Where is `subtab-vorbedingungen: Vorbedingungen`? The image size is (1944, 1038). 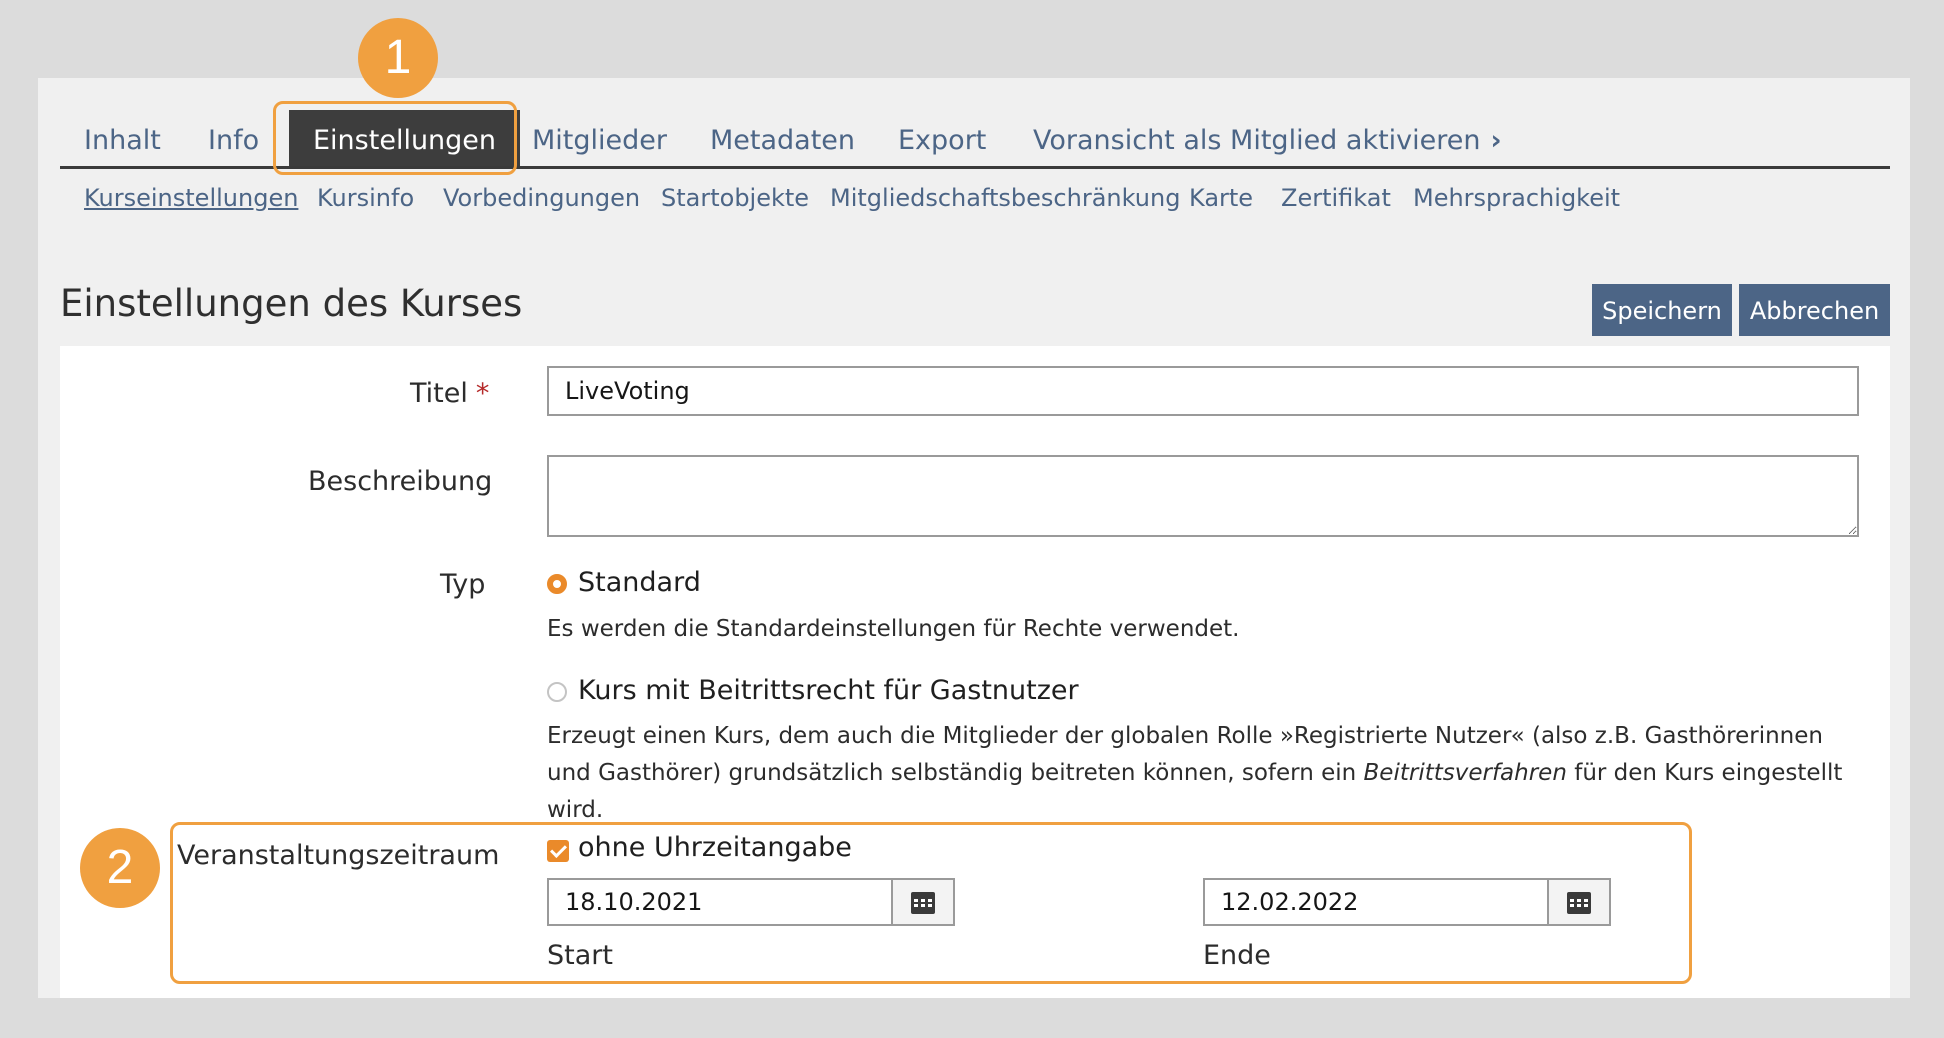 subtab-vorbedingungen: Vorbedingungen is located at coordinates (541, 198).